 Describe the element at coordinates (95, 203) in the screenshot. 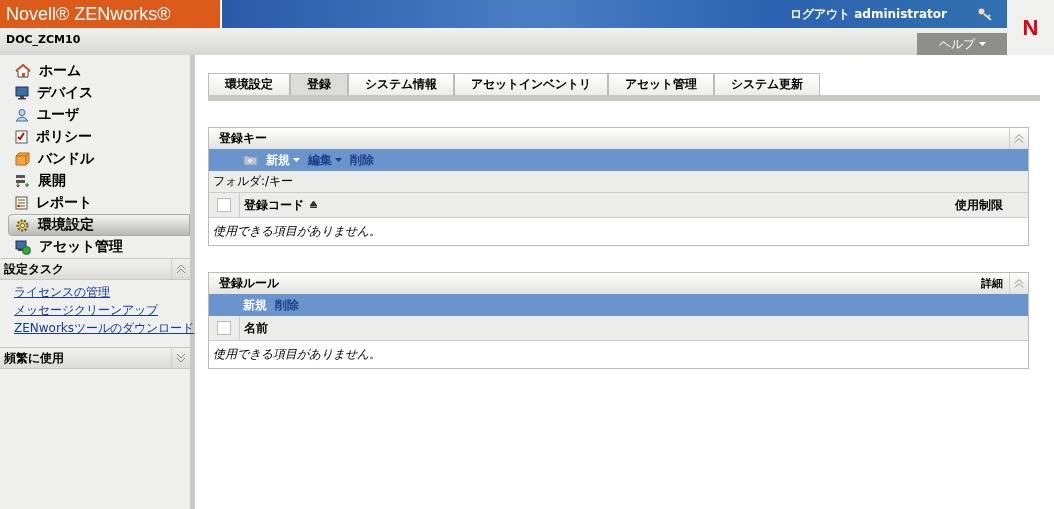

I see `nav-item: レポート` at that location.